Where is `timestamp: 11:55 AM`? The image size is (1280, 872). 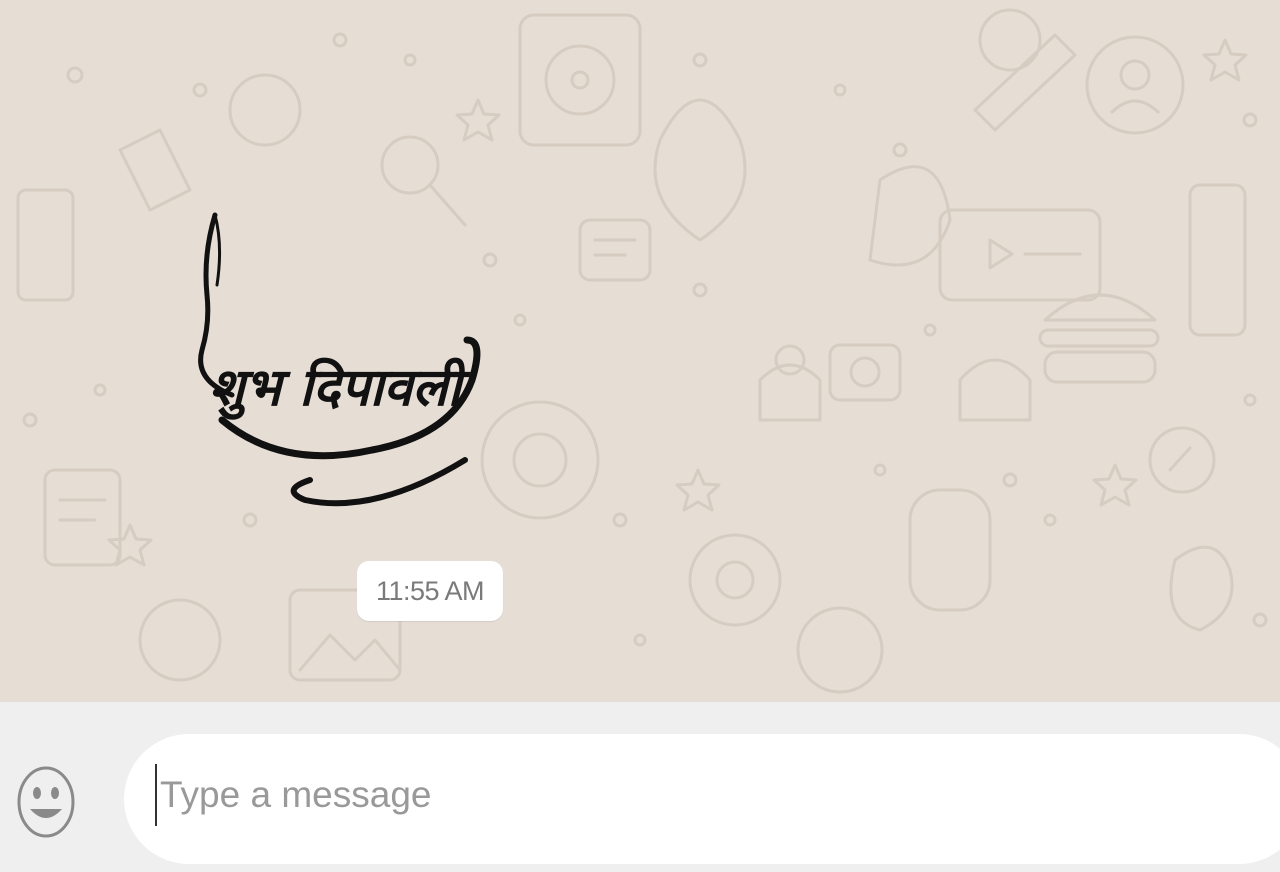
timestamp: 11:55 AM is located at coordinates (430, 590).